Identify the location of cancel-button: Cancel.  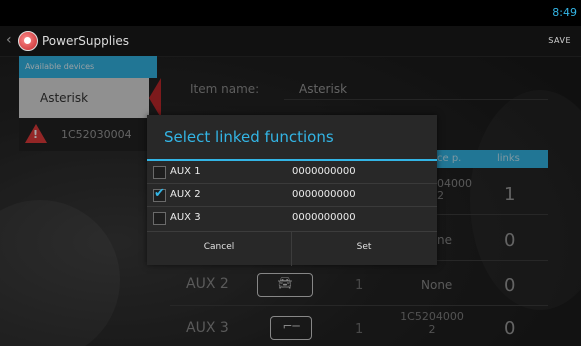
(219, 249).